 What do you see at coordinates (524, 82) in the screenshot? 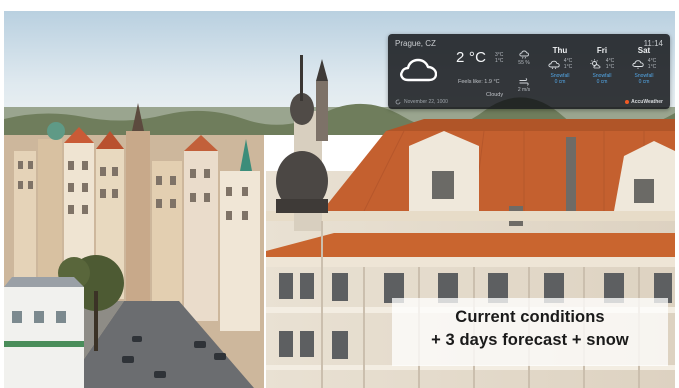
I see `wind-icon` at bounding box center [524, 82].